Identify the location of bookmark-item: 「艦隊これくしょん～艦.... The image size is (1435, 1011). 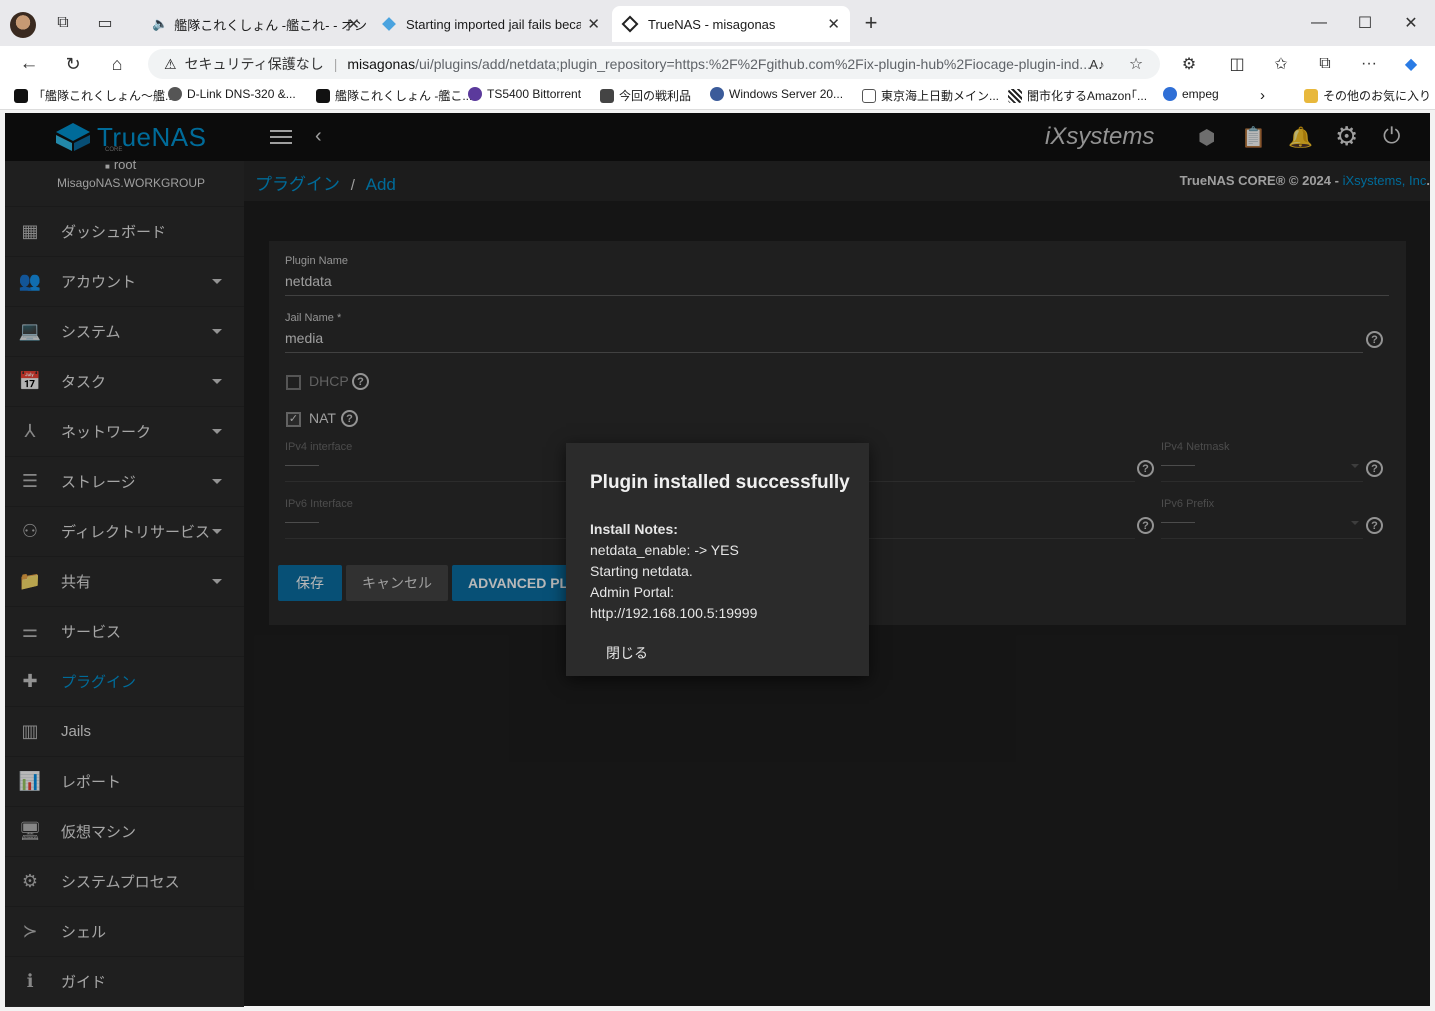
(94, 95).